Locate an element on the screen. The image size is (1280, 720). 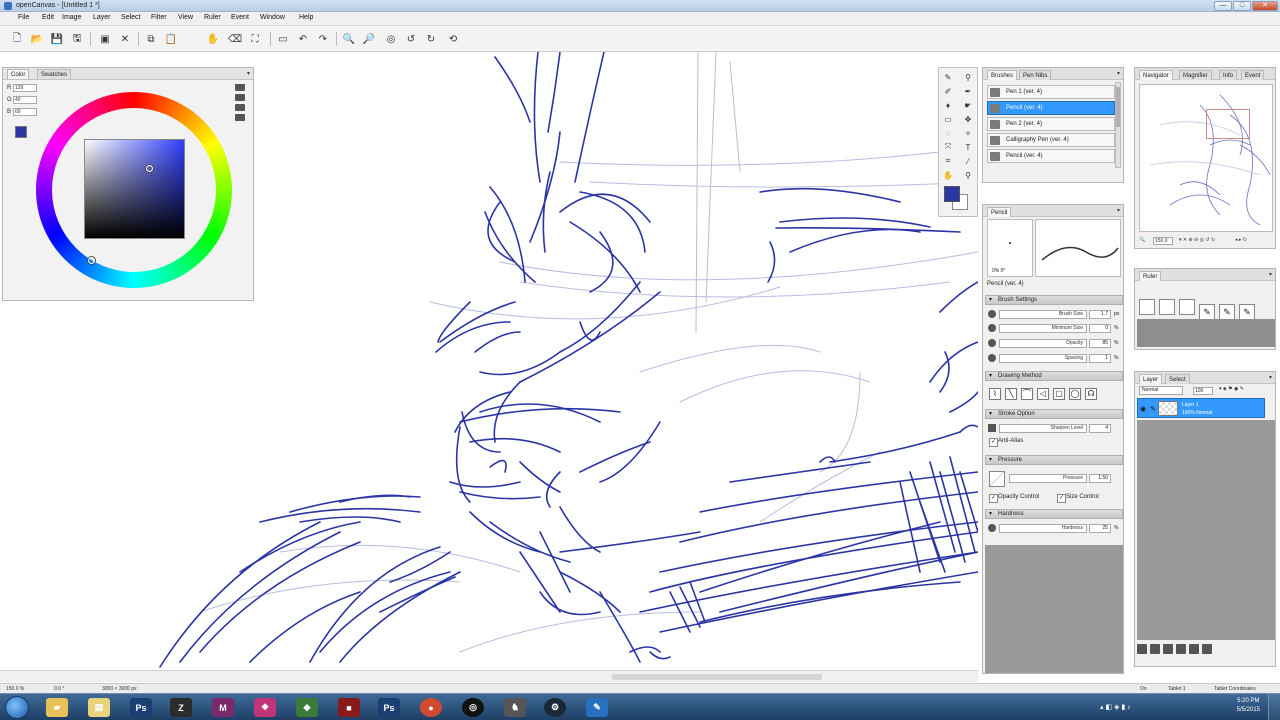
undo-disabled-icon: ↶ is located at coordinates (303, 39).